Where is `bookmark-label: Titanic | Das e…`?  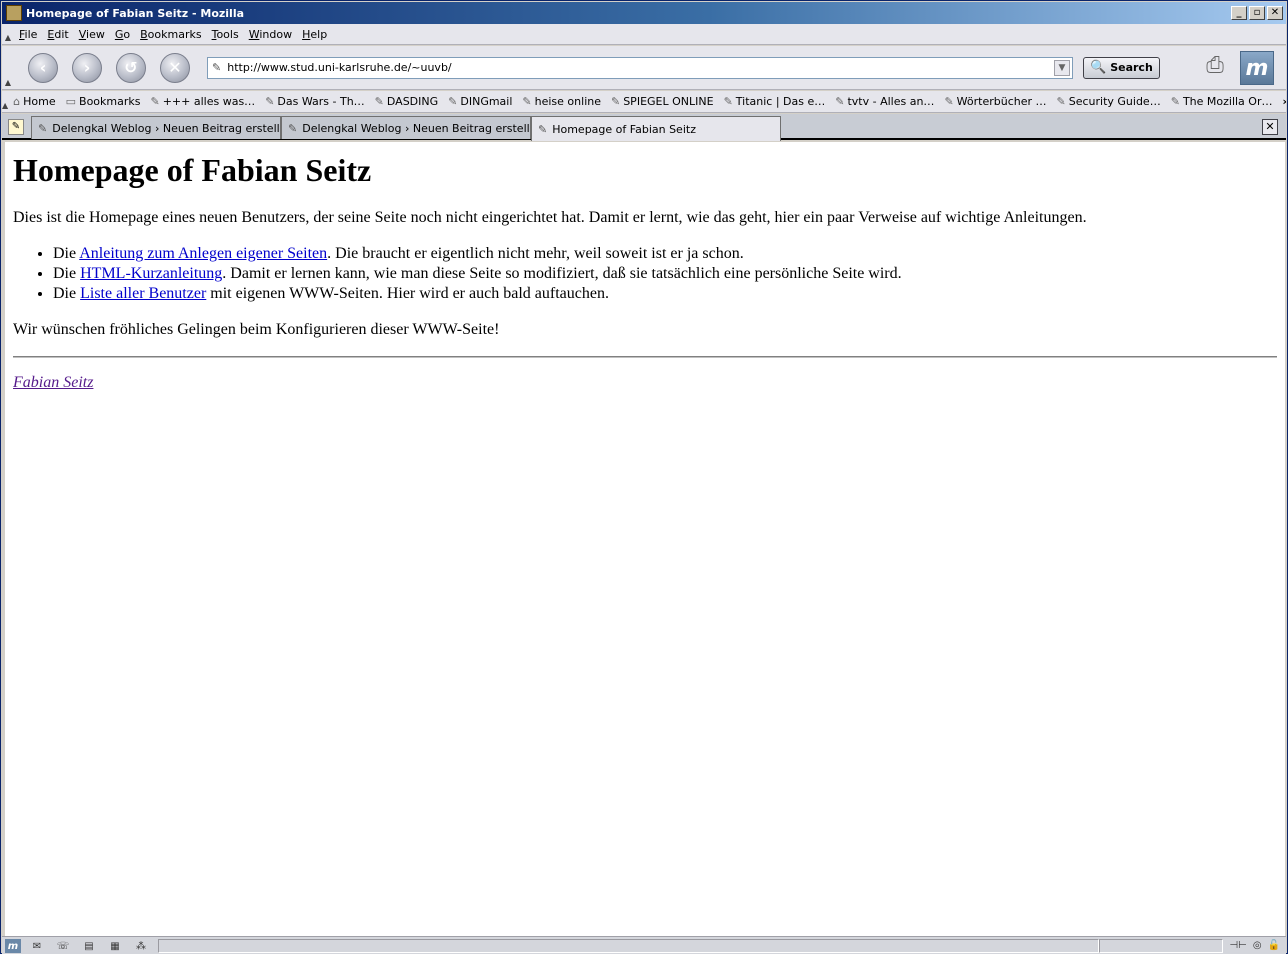
bookmark-label: Titanic | Das e… is located at coordinates (780, 101).